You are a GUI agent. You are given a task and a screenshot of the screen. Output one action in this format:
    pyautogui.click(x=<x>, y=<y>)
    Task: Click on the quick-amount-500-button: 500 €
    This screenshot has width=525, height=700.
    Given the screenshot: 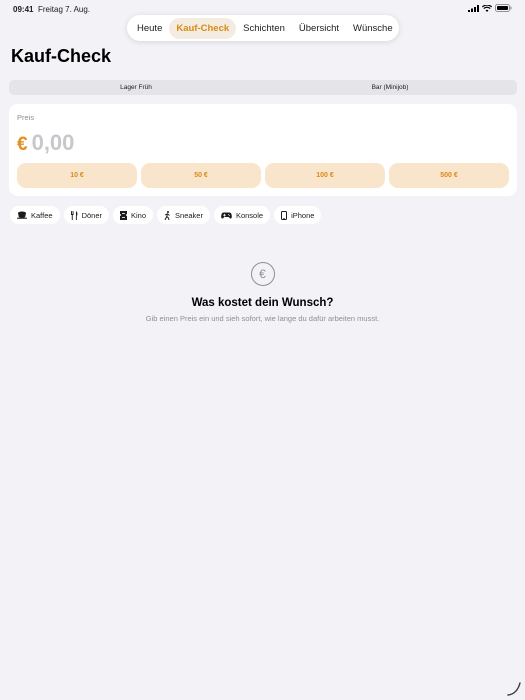 What is the action you would take?
    pyautogui.click(x=449, y=175)
    